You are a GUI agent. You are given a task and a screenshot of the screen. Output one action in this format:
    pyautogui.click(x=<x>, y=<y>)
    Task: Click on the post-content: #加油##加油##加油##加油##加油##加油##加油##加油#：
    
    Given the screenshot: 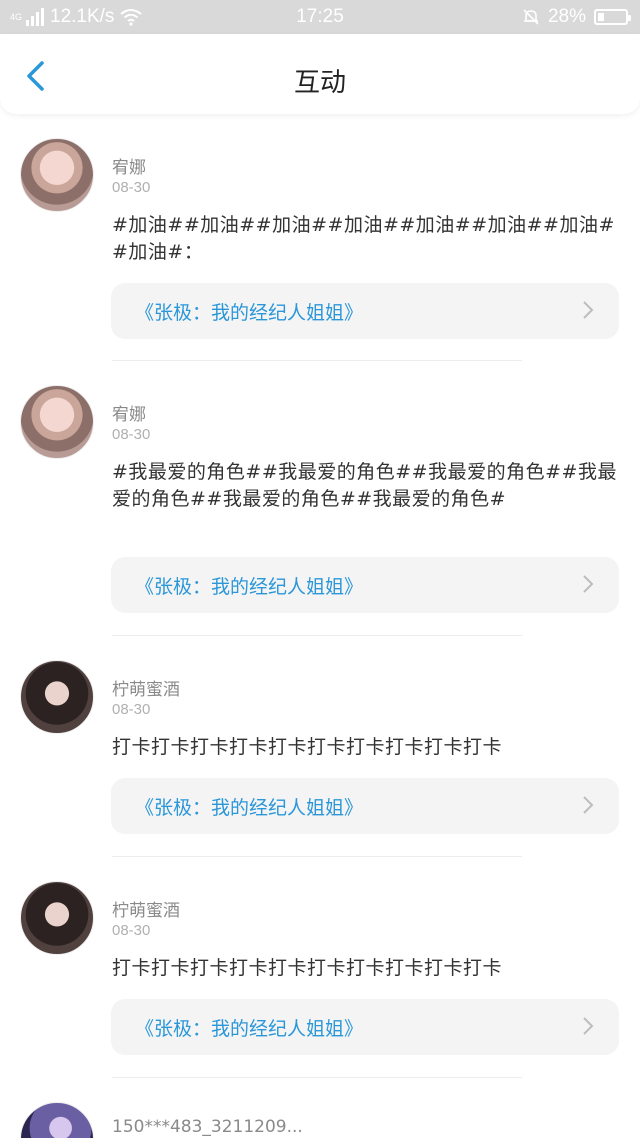 What is the action you would take?
    pyautogui.click(x=363, y=238)
    